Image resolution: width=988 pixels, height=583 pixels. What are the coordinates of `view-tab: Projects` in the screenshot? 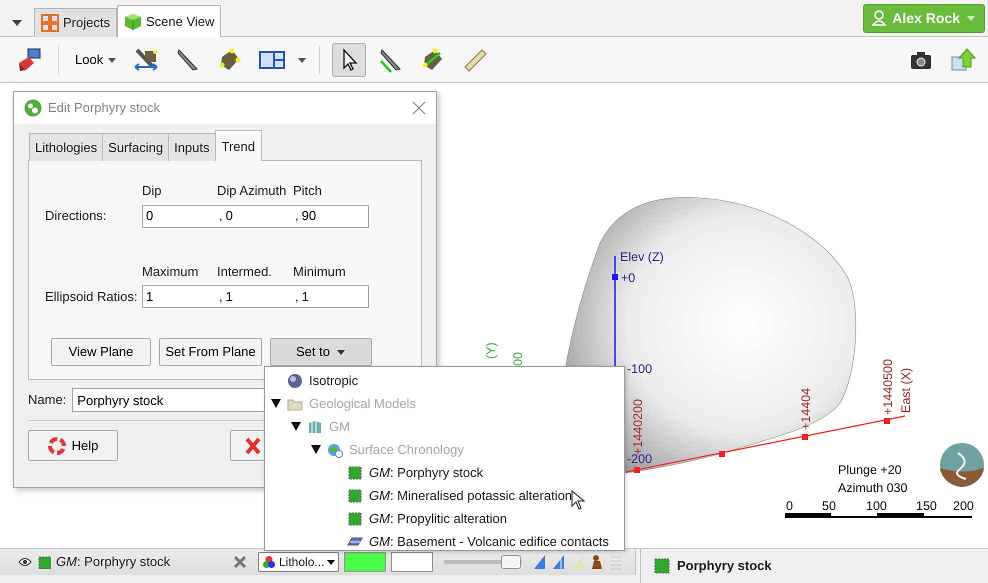 It's located at (75, 22).